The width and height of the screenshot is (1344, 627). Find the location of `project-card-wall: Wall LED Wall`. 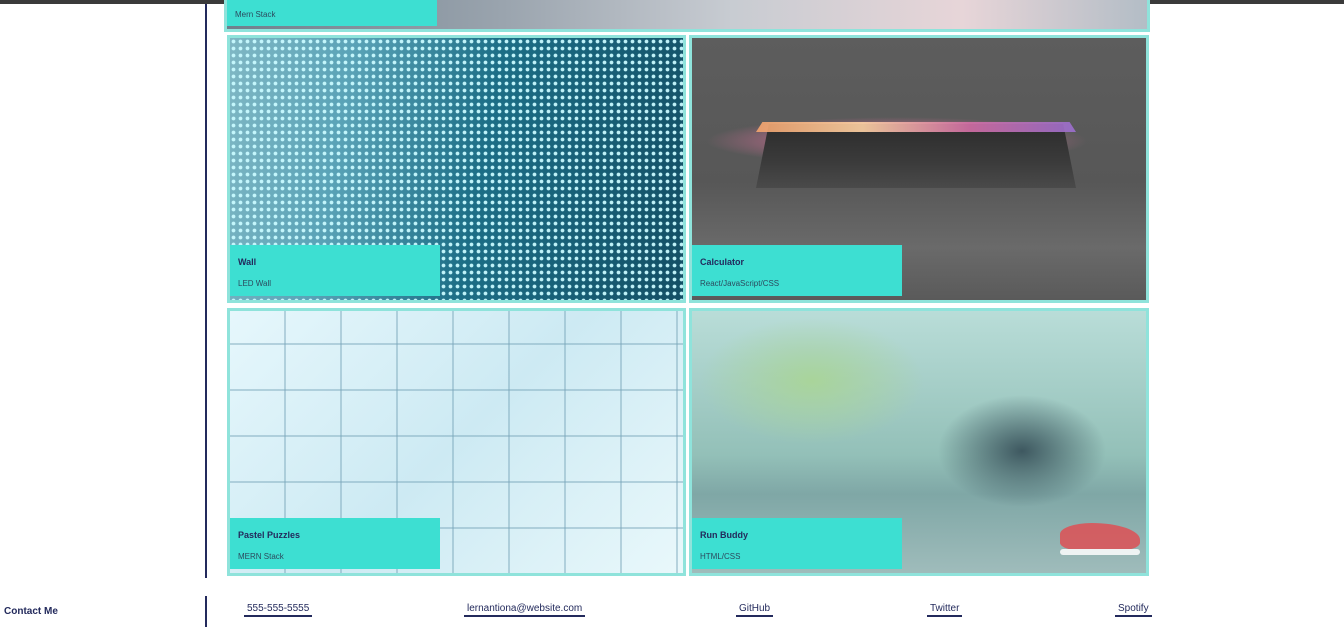

project-card-wall: Wall LED Wall is located at coordinates (456, 169).